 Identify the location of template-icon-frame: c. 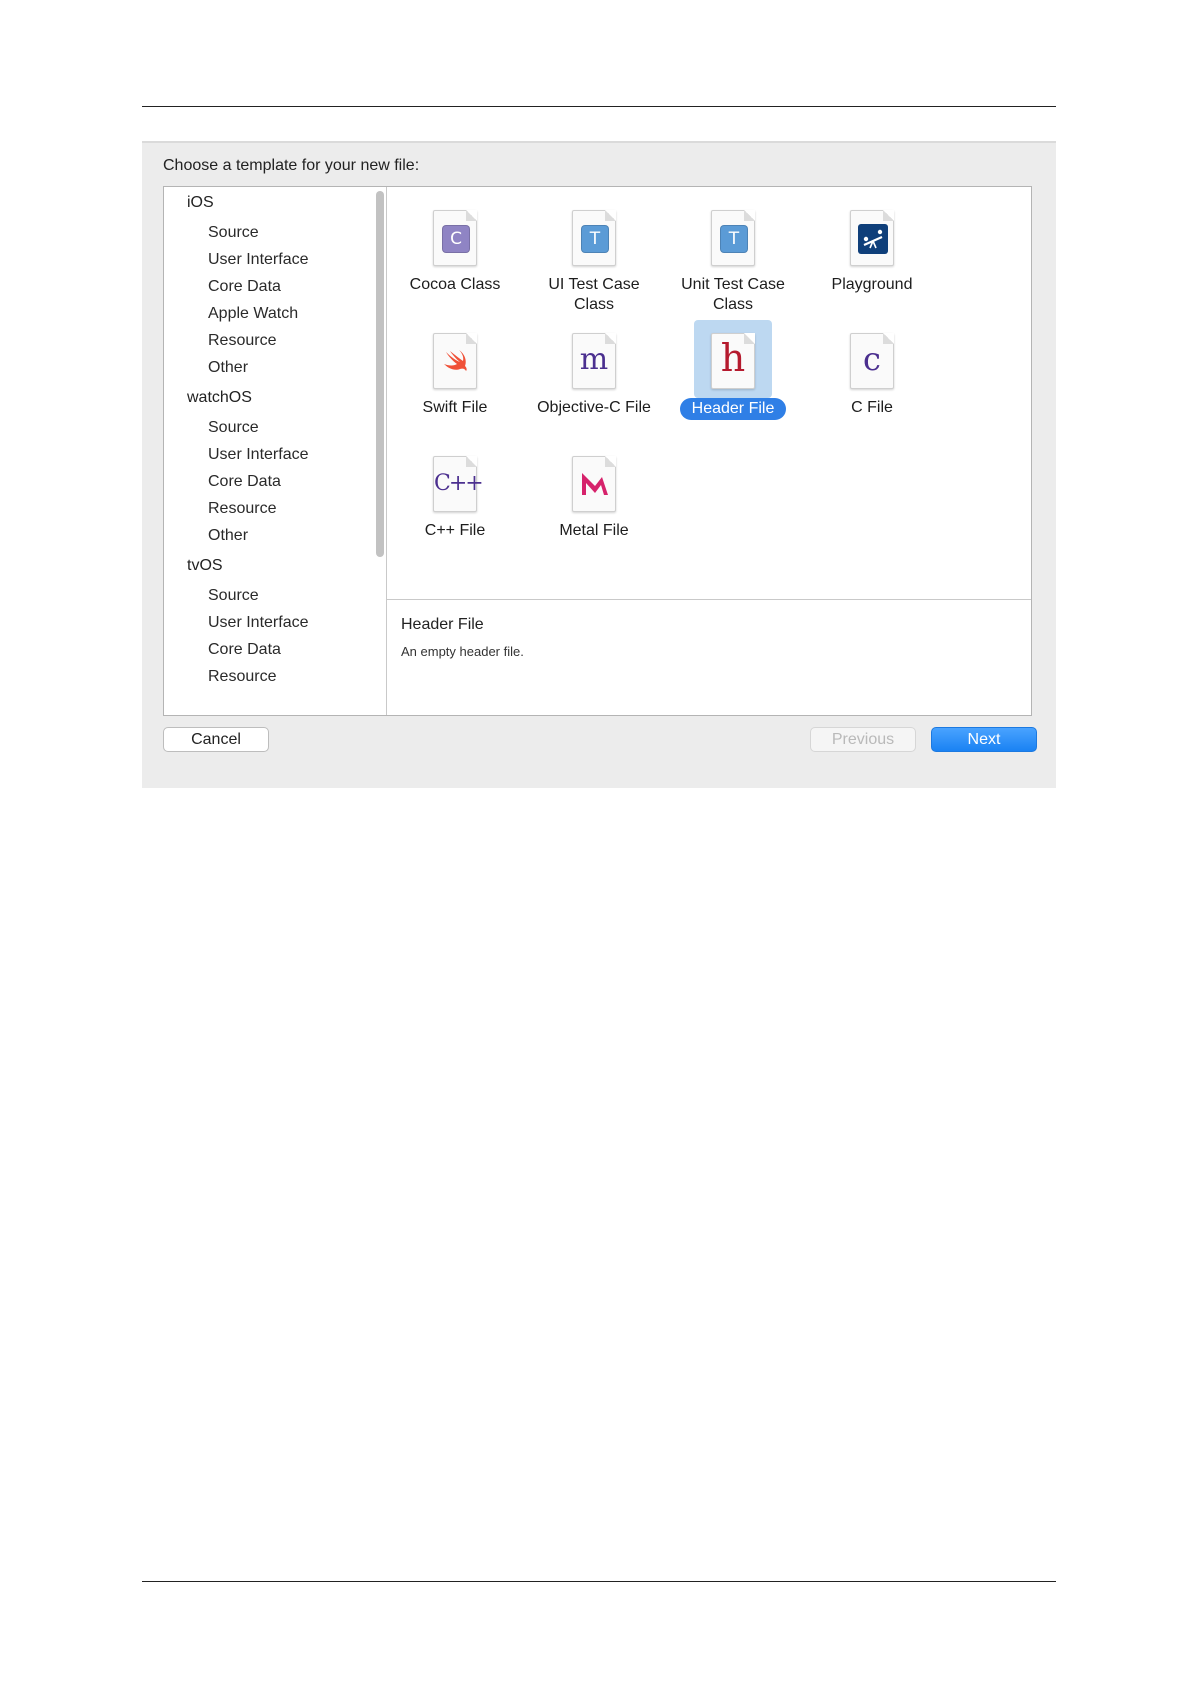
(872, 359).